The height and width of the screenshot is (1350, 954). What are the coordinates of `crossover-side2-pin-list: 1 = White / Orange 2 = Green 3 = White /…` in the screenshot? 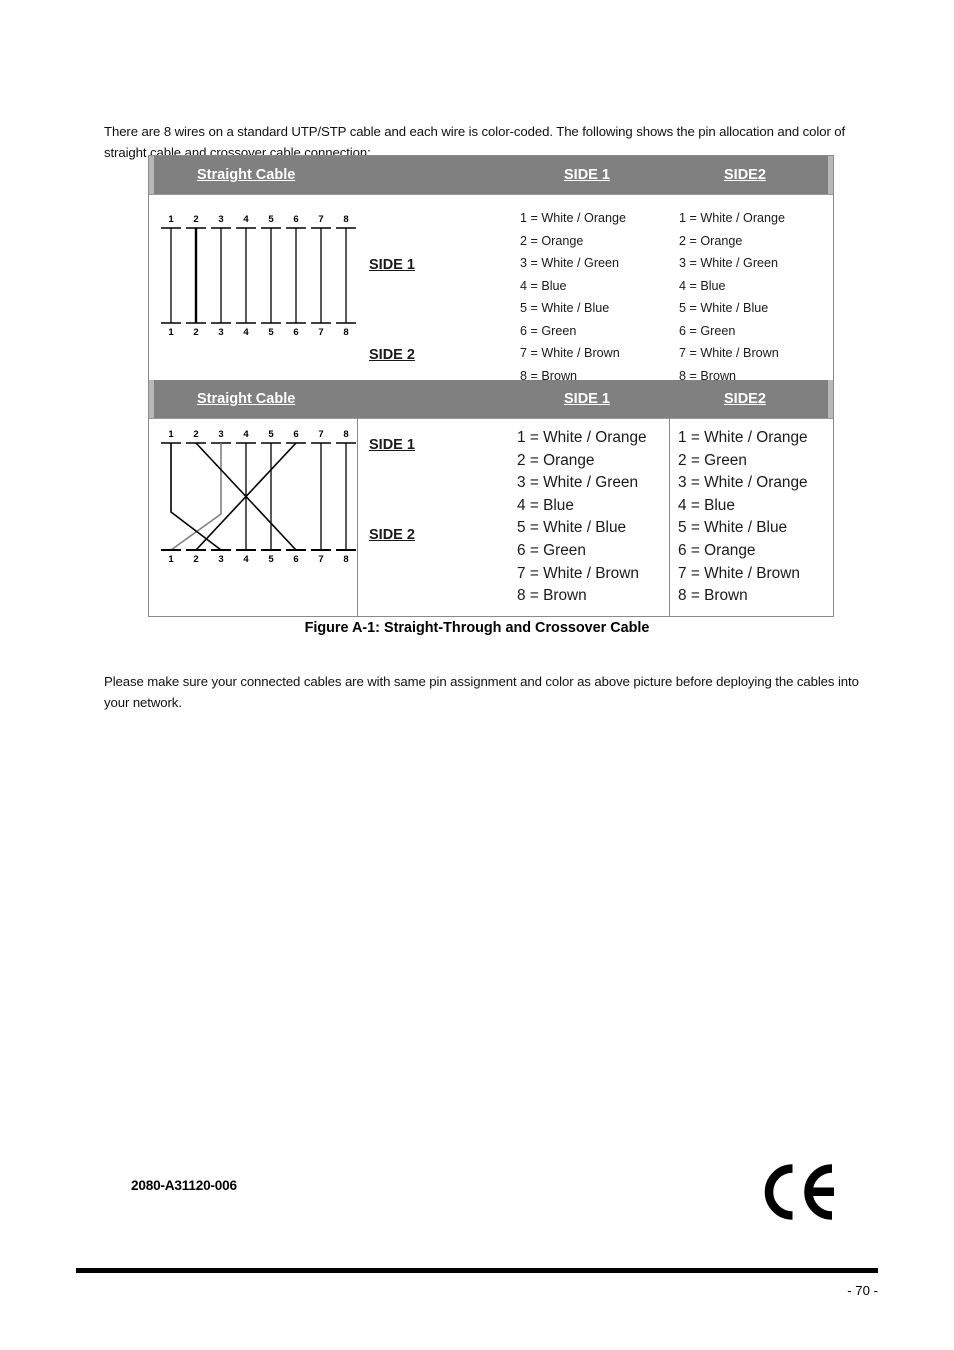 It's located at (743, 517).